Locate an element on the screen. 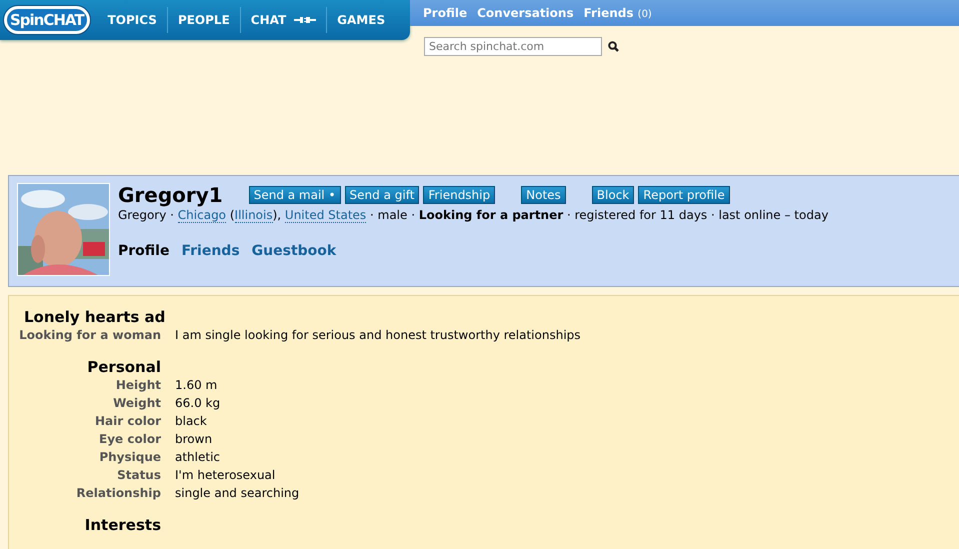  profile-tab: Profile is located at coordinates (144, 251).